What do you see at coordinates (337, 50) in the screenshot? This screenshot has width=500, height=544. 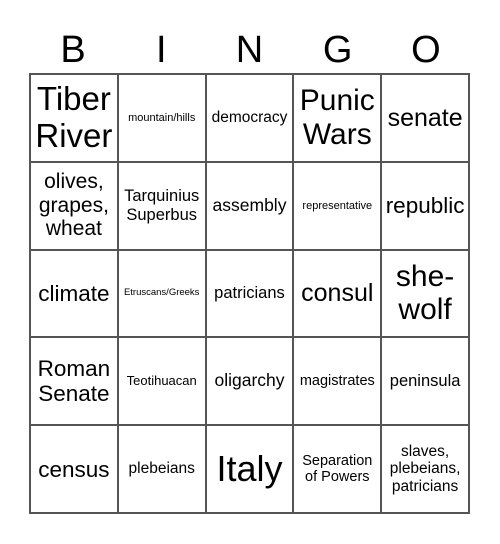 I see `header-letter-g: G` at bounding box center [337, 50].